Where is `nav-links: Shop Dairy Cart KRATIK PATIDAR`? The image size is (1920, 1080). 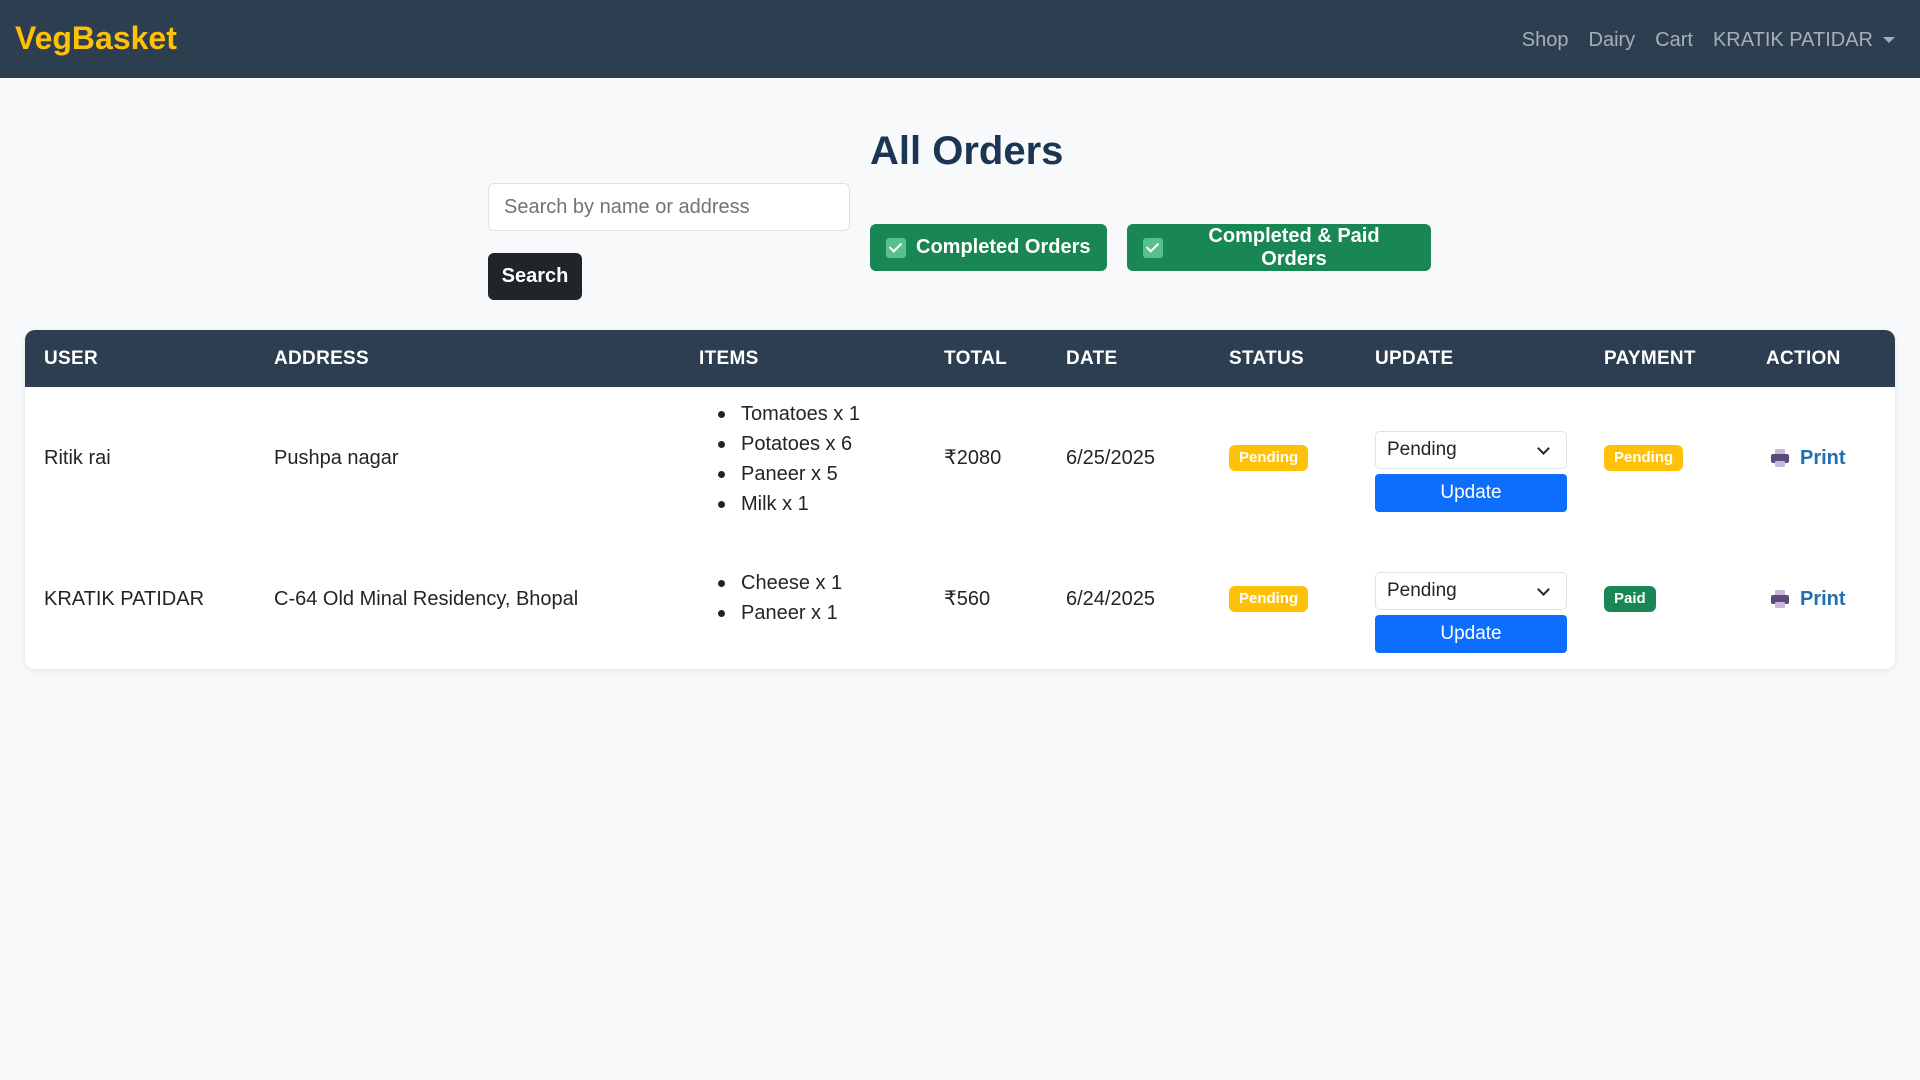 nav-links: Shop Dairy Cart KRATIK PATIDAR is located at coordinates (1708, 40).